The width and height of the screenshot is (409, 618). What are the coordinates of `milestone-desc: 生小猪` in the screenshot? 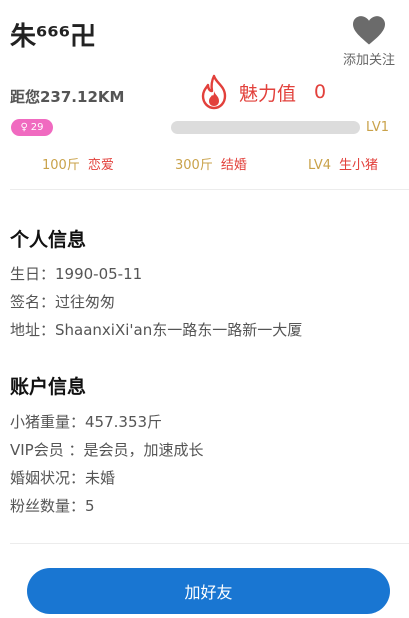 It's located at (358, 165).